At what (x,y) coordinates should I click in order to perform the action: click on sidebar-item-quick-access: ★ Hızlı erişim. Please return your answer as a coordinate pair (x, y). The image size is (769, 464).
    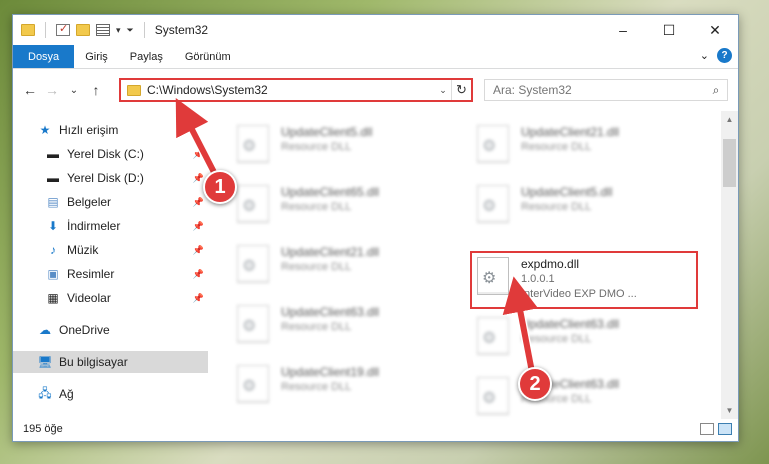
    Looking at the image, I should click on (110, 130).